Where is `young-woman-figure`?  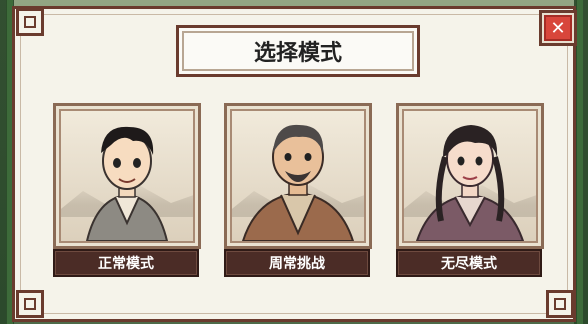 young-woman-figure is located at coordinates (470, 183).